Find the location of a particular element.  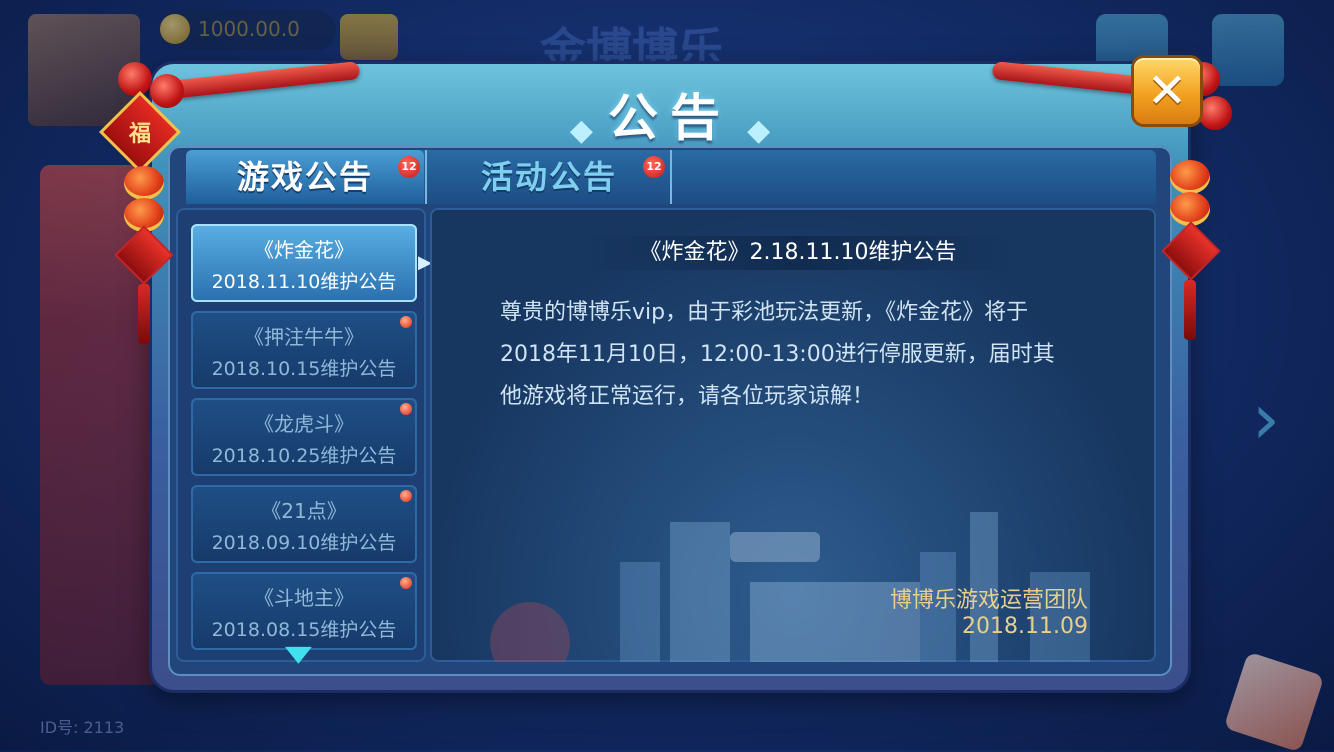

tab-event-announcements: 活动公告 is located at coordinates (549, 177).